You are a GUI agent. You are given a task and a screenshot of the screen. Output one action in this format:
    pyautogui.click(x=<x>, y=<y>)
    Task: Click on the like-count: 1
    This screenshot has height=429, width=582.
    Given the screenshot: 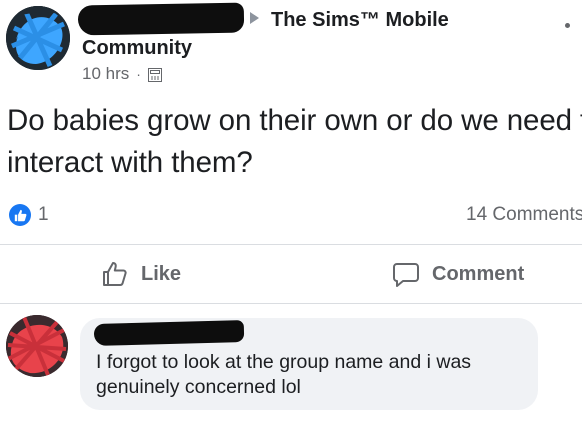 What is the action you would take?
    pyautogui.click(x=43, y=215)
    